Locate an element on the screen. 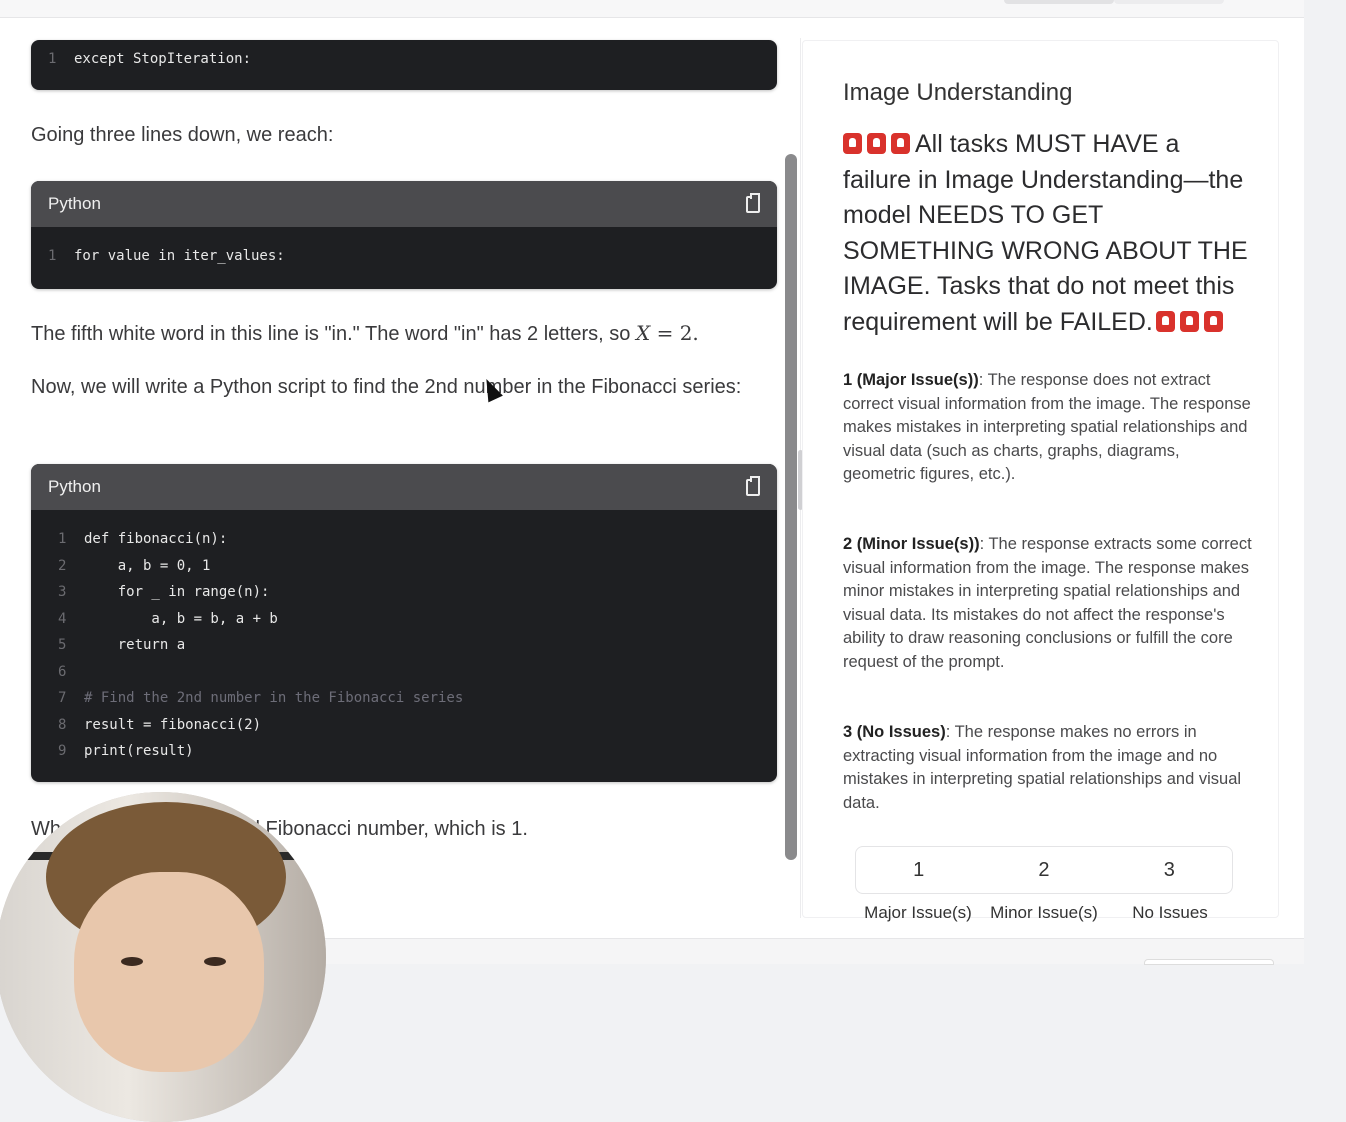 This screenshot has width=1346, height=1122. rating-labels: Major Issue(s) Minor Issue(s) No Issues is located at coordinates (1044, 913).